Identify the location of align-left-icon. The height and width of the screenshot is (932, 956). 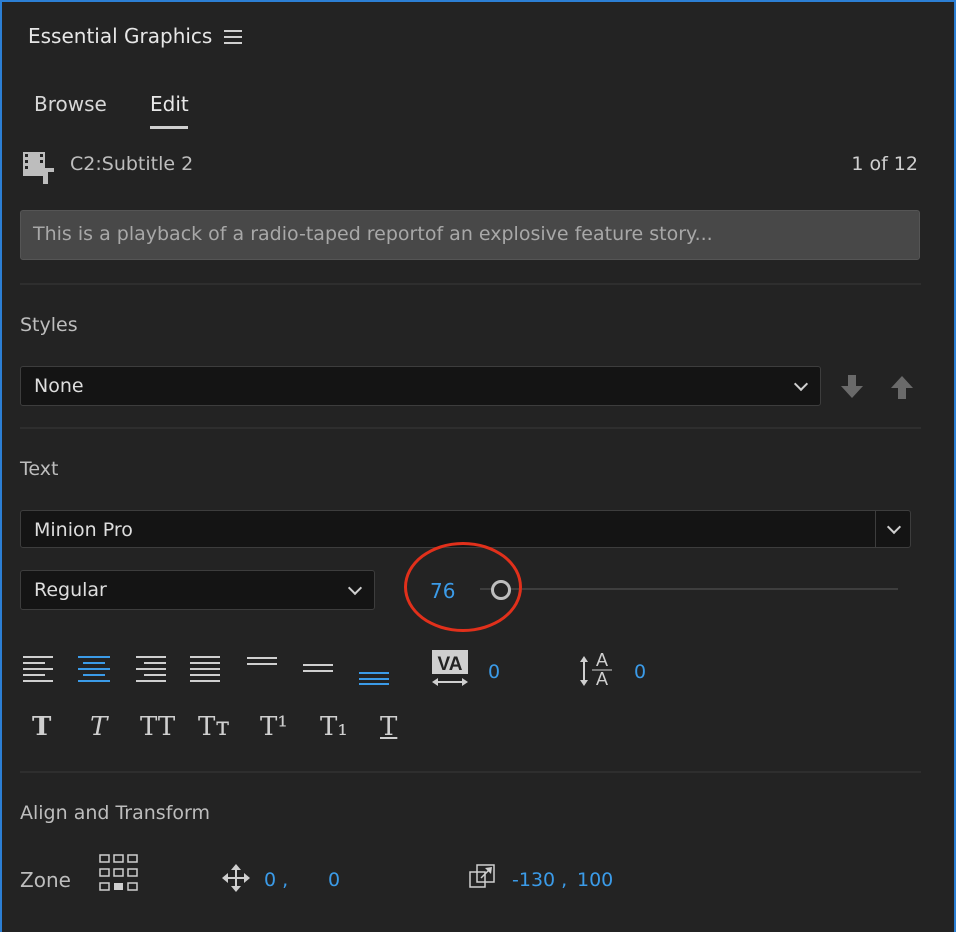
(39, 671).